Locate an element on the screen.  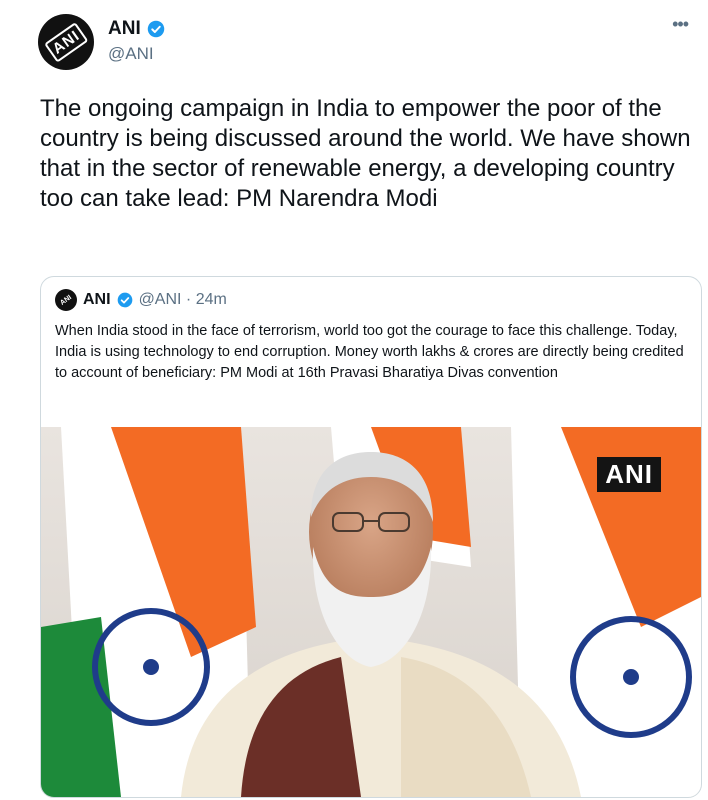
quoted-handle-time: @ANI · 24m is located at coordinates (182, 299).